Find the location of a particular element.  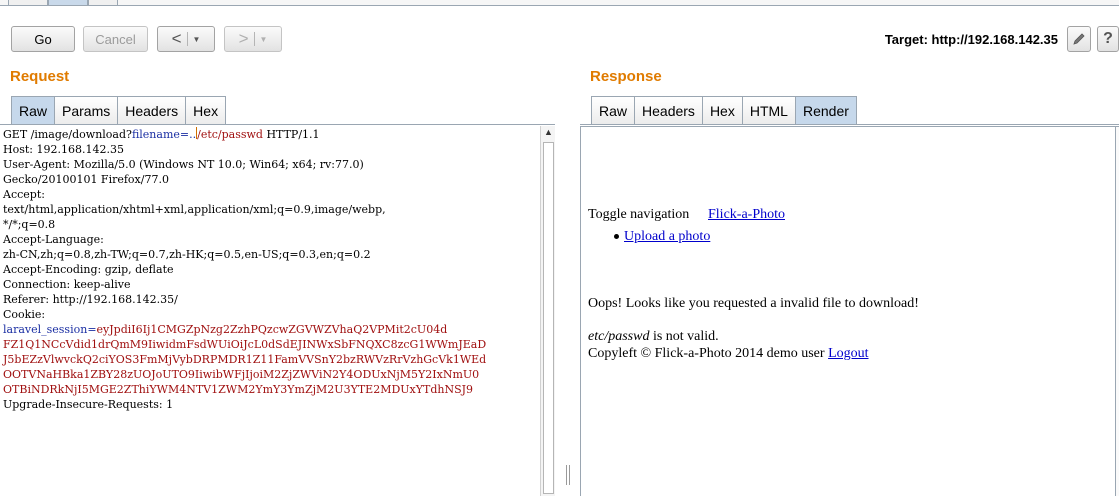

tab-params: Params is located at coordinates (86, 110).